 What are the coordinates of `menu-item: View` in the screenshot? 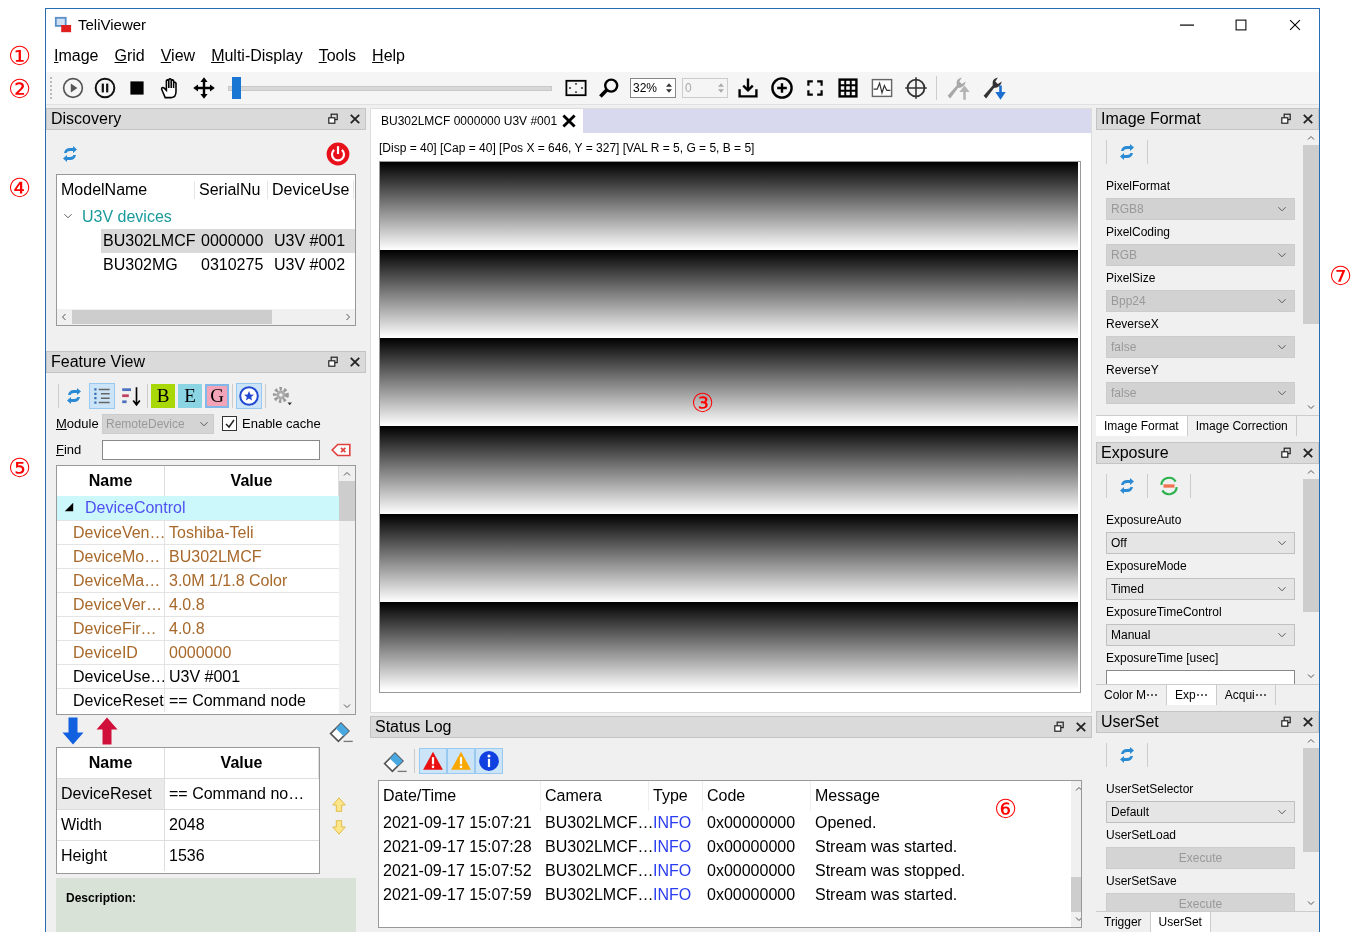 It's located at (178, 56).